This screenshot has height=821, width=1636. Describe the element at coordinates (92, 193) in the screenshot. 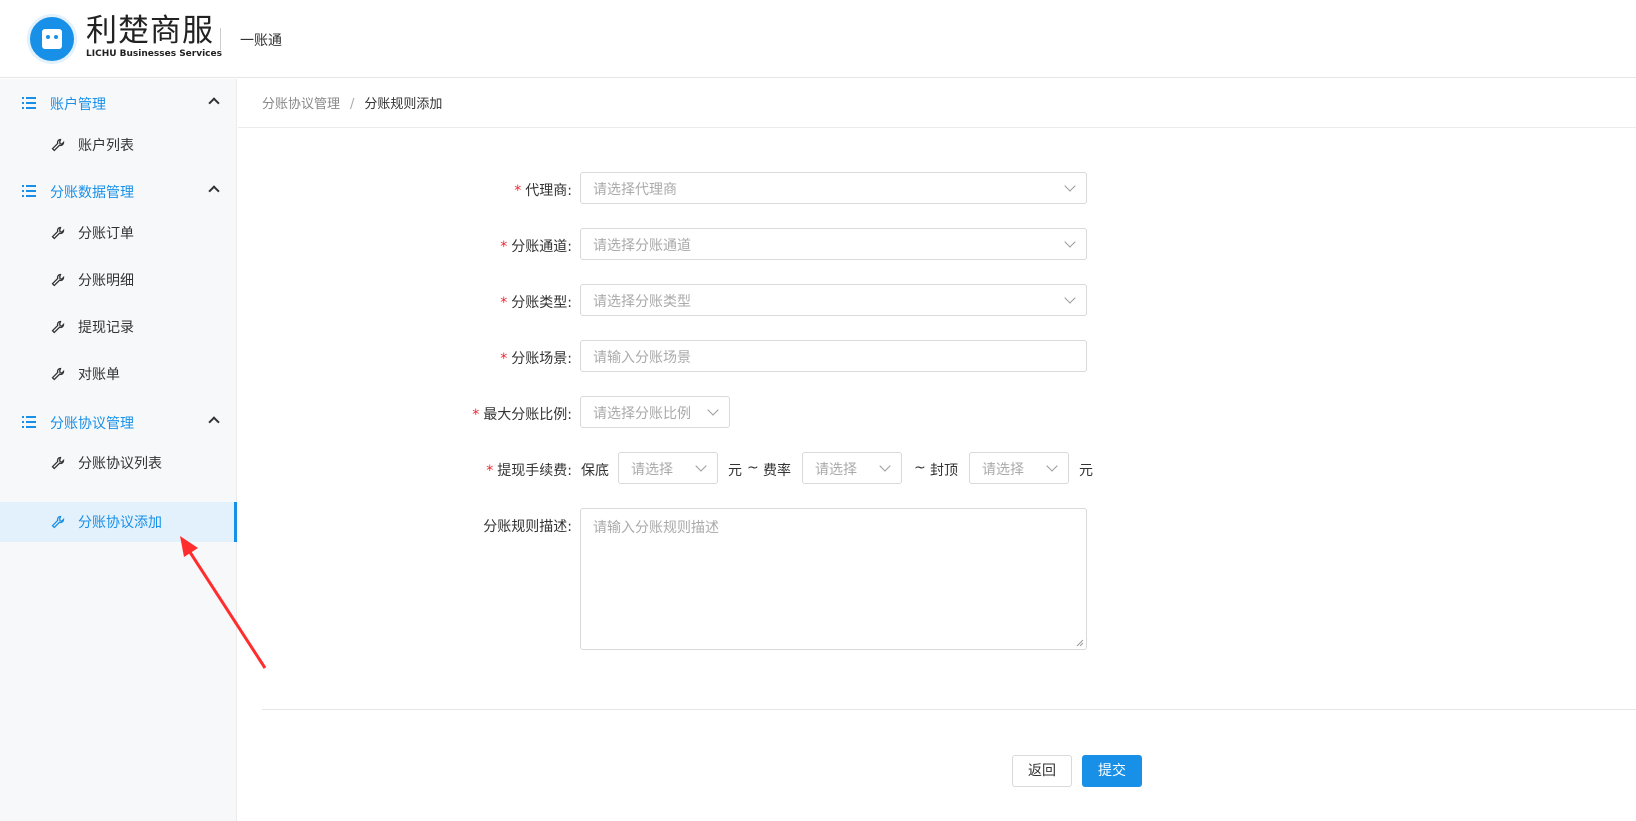

I see `sidebar-group-label: 分账数据管理` at that location.